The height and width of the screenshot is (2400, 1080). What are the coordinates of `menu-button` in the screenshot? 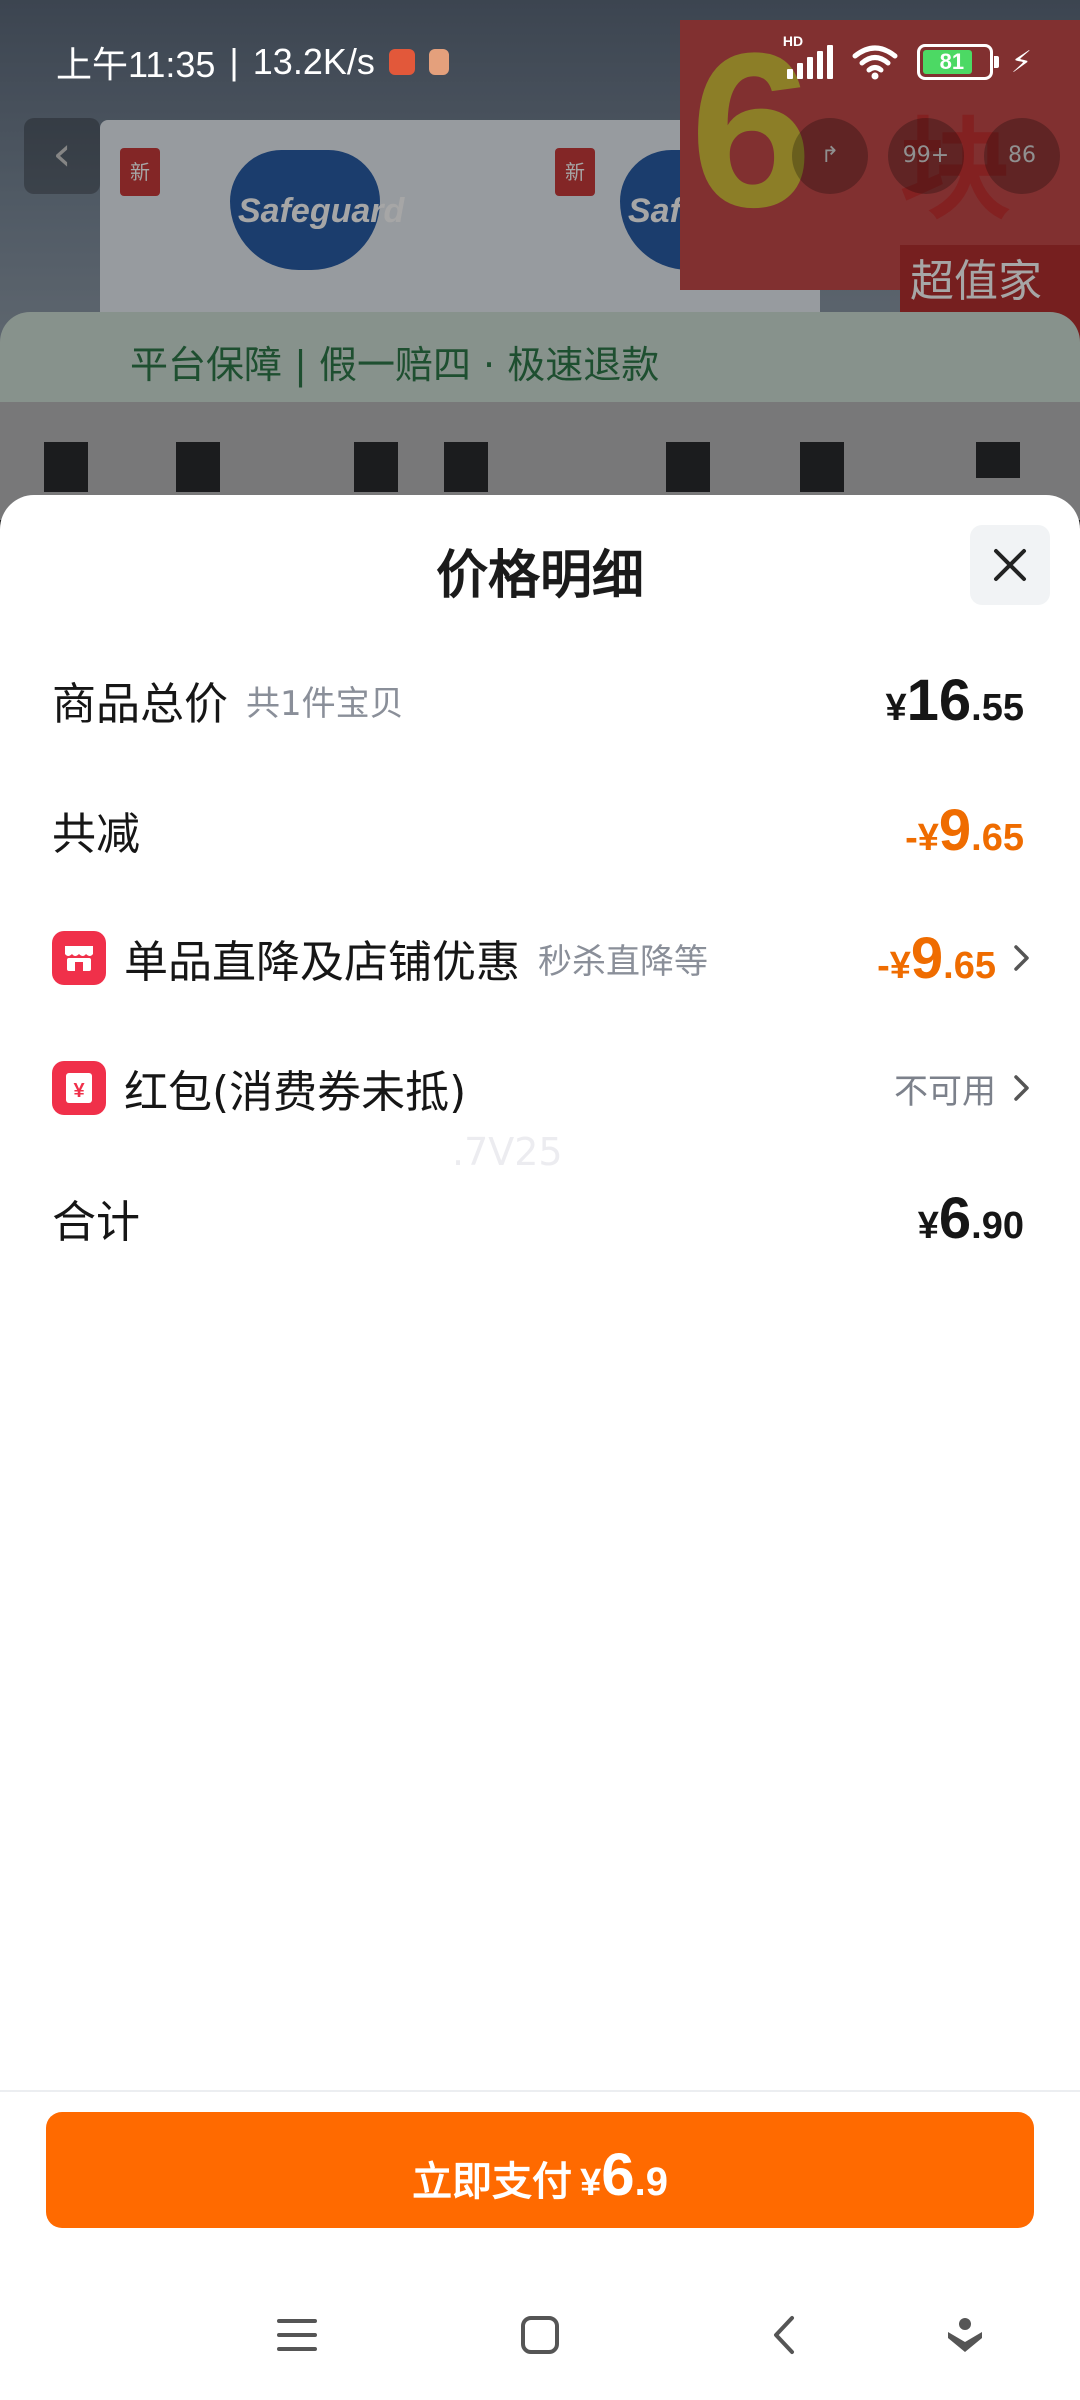 It's located at (297, 2335).